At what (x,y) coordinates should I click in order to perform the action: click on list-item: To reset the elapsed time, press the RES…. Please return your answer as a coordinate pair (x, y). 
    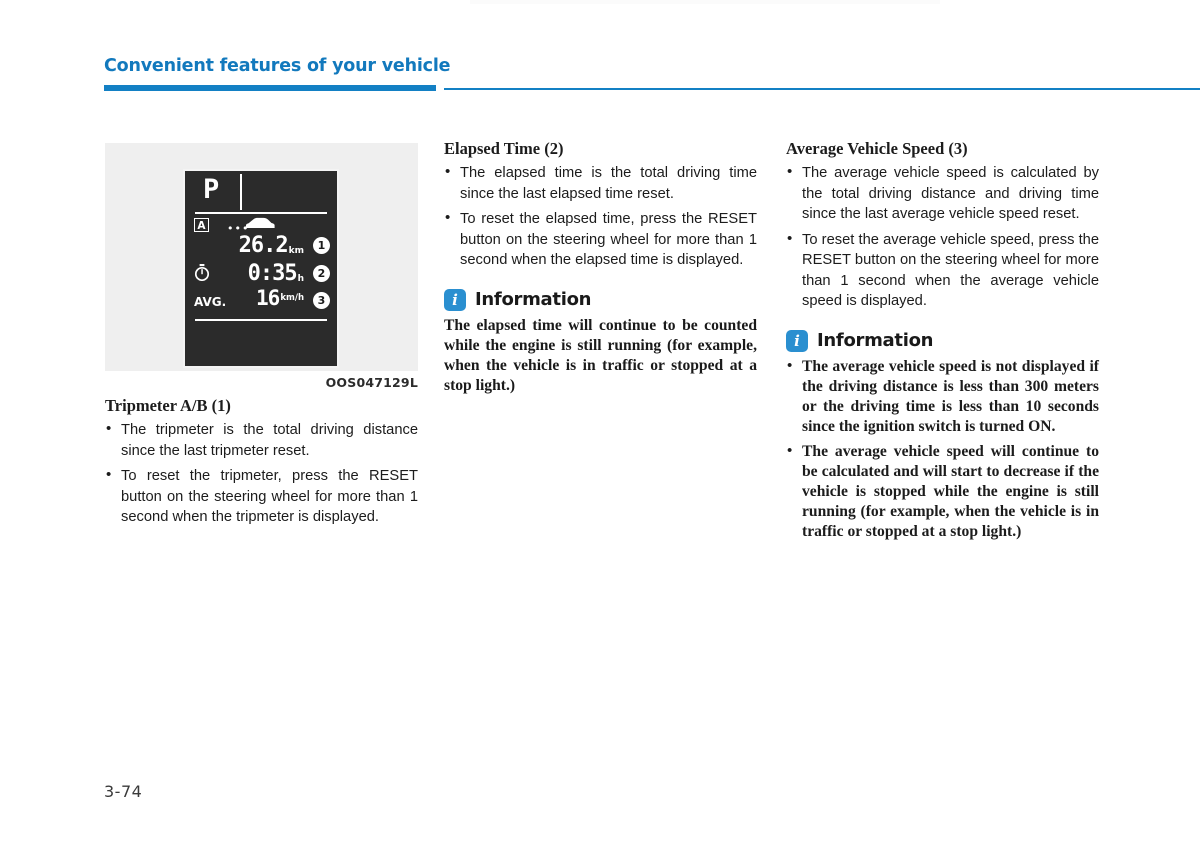
    Looking at the image, I should click on (600, 239).